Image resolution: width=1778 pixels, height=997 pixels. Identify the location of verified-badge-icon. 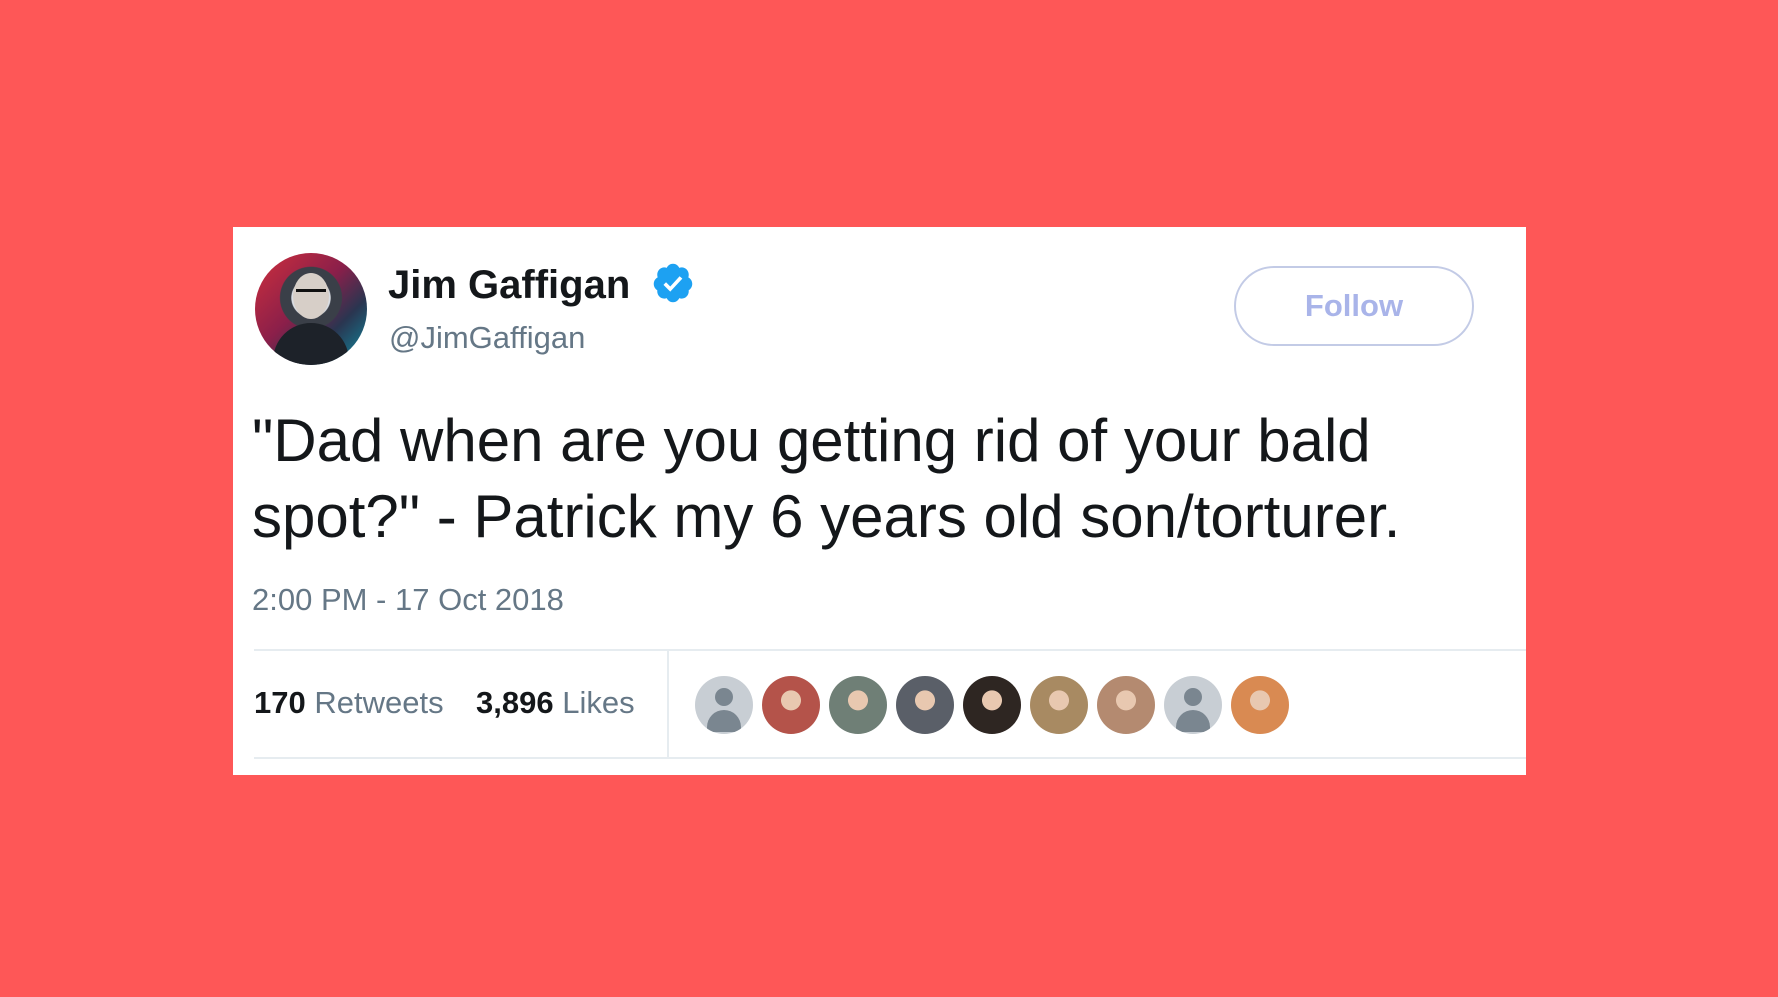
(673, 283).